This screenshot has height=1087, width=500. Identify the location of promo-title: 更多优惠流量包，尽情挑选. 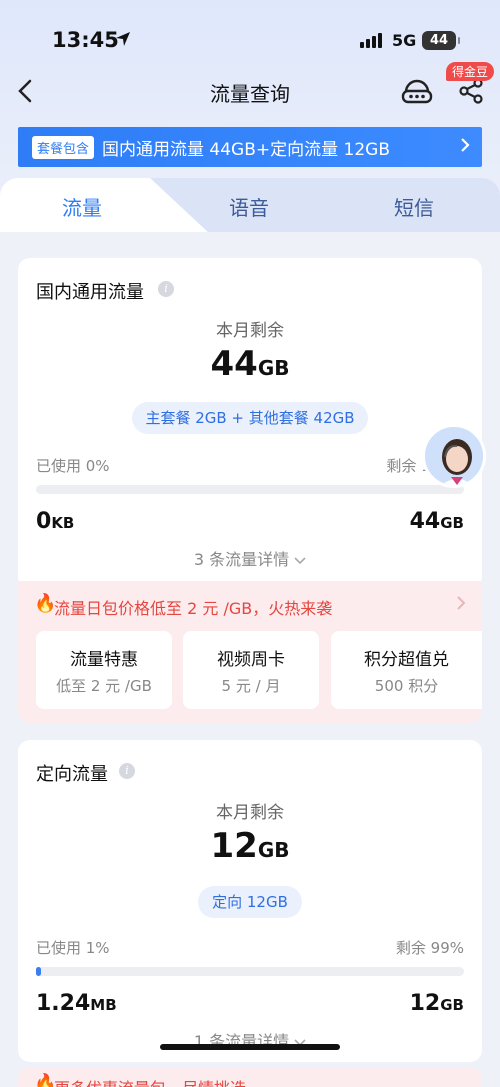
(150, 1081).